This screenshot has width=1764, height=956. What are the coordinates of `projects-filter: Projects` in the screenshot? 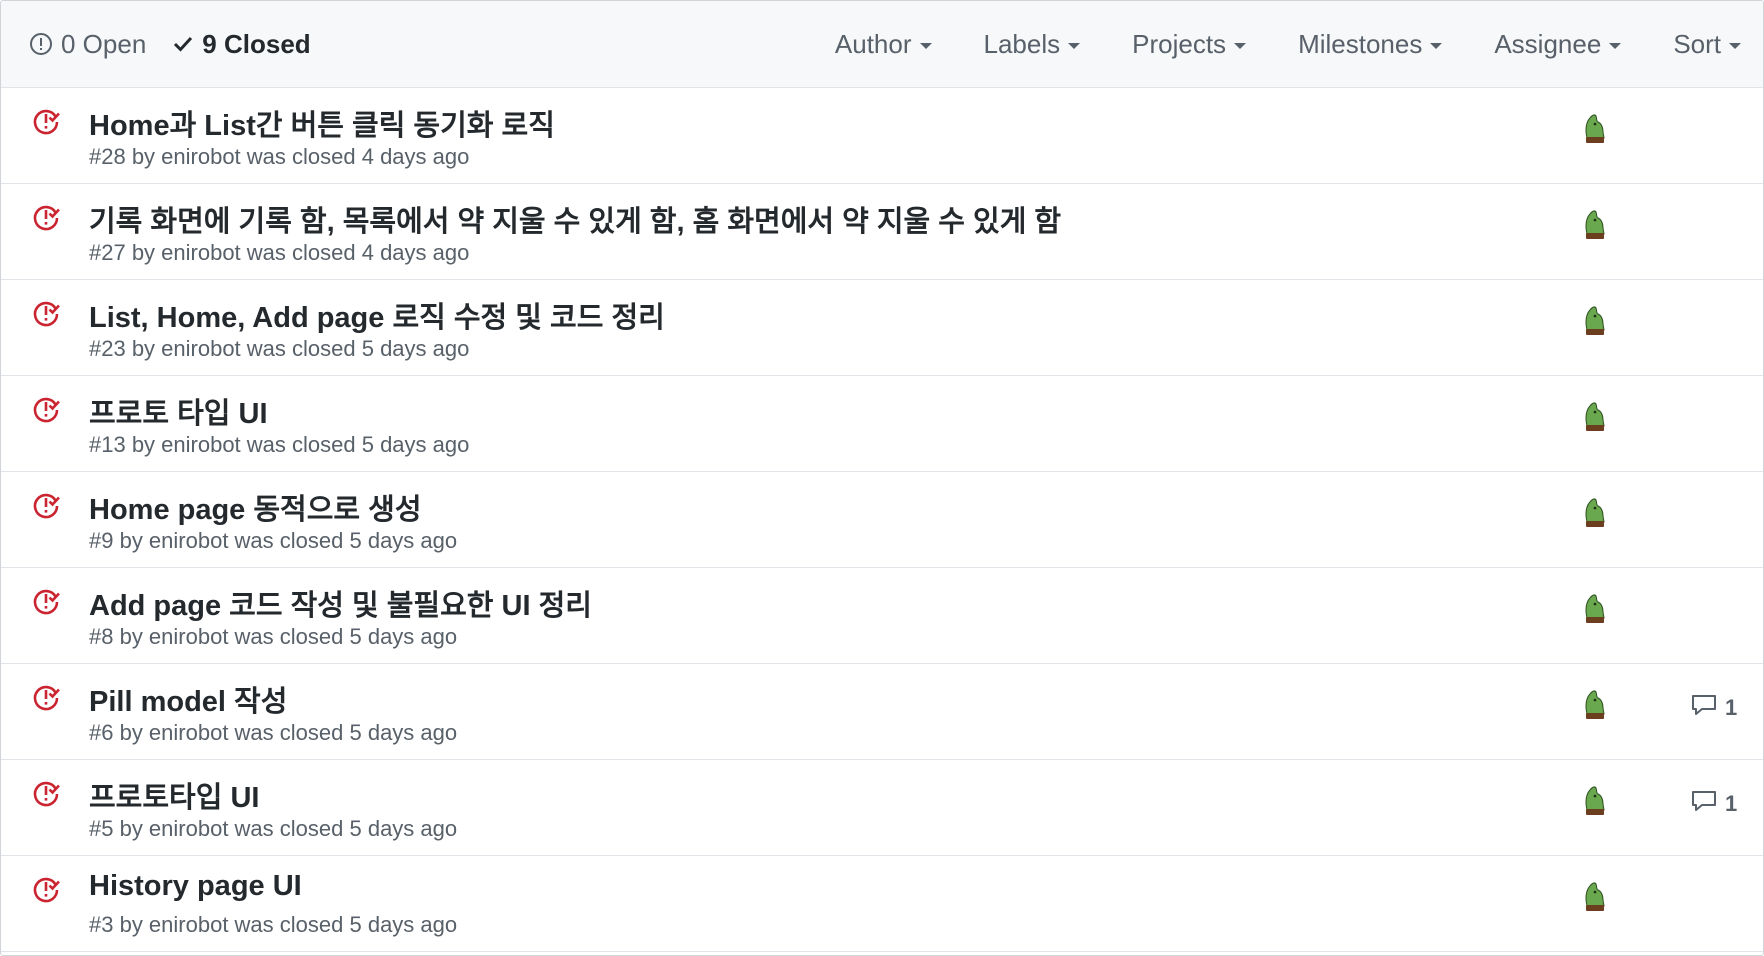 It's located at (1189, 44).